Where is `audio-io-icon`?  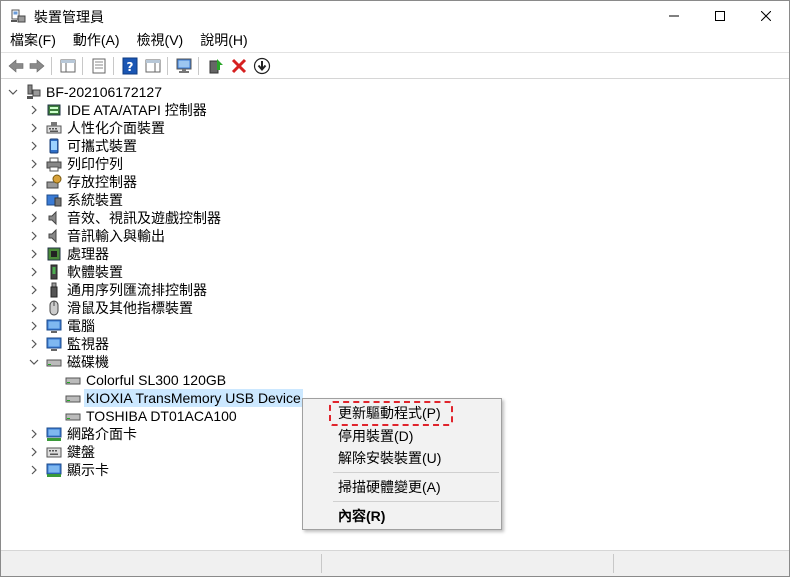
audio-io-icon is located at coordinates (52, 236).